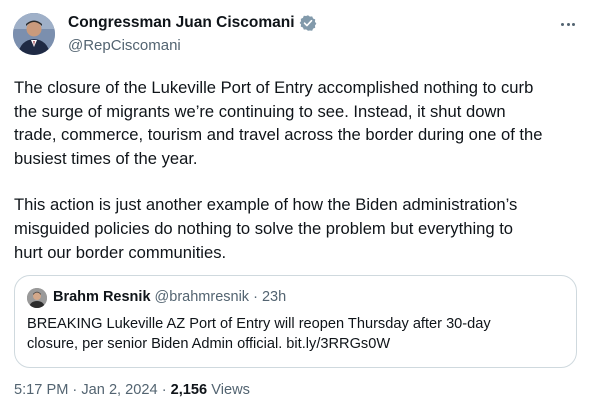  I want to click on author-name: Congressman Juan Ciscomani, so click(192, 23).